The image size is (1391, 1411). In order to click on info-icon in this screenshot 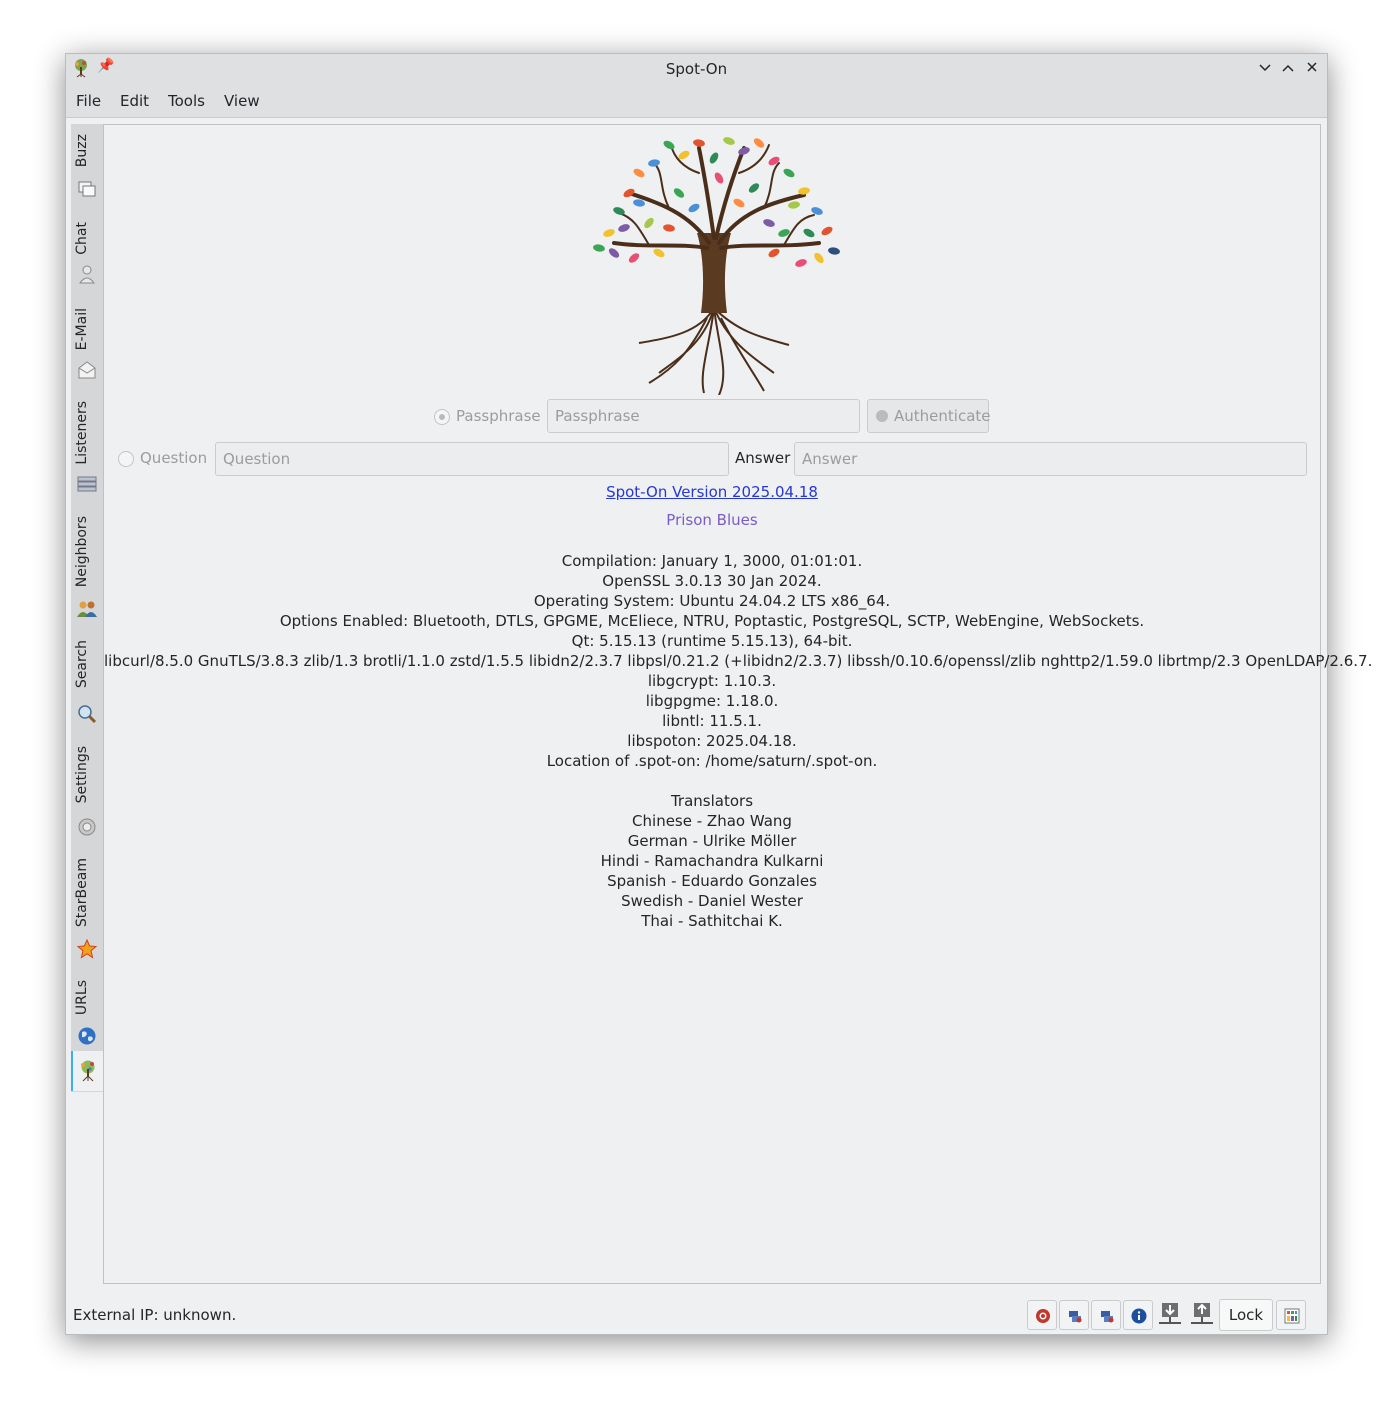, I will do `click(1139, 1316)`.